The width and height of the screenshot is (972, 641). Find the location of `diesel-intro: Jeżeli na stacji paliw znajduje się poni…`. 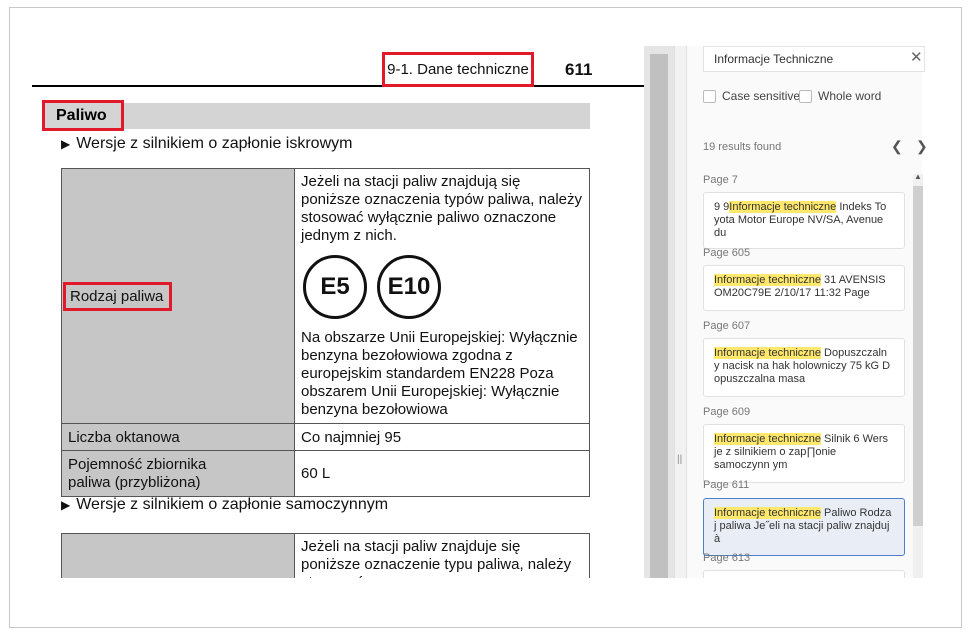

diesel-intro: Jeżeli na stacji paliw znajduje się poni… is located at coordinates (436, 558).